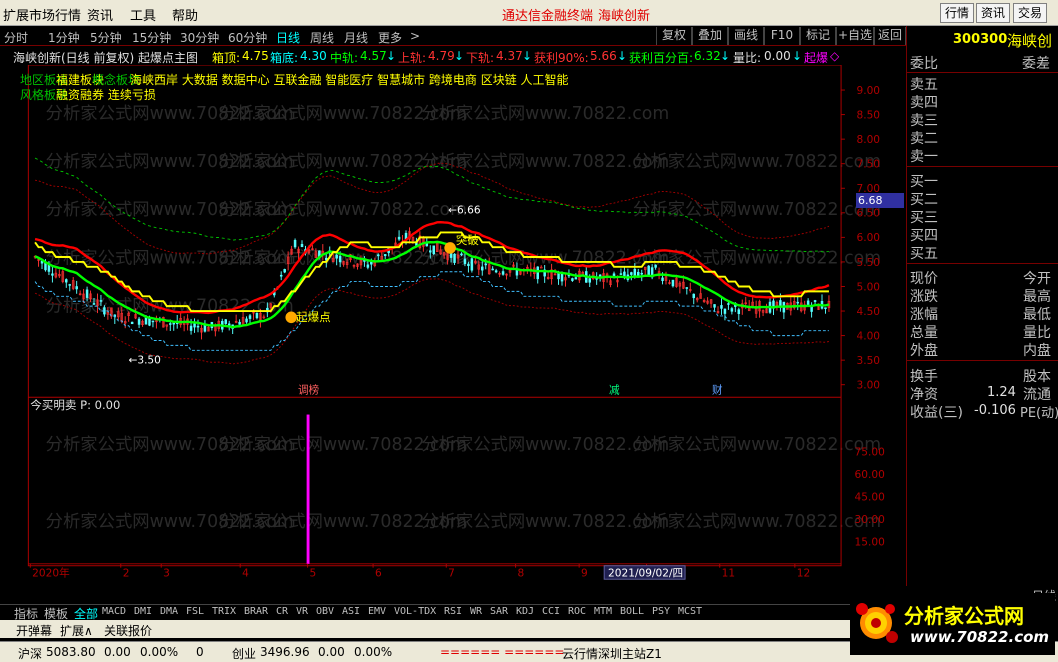  What do you see at coordinates (818, 36) in the screenshot?
I see `mark-button: 标记` at bounding box center [818, 36].